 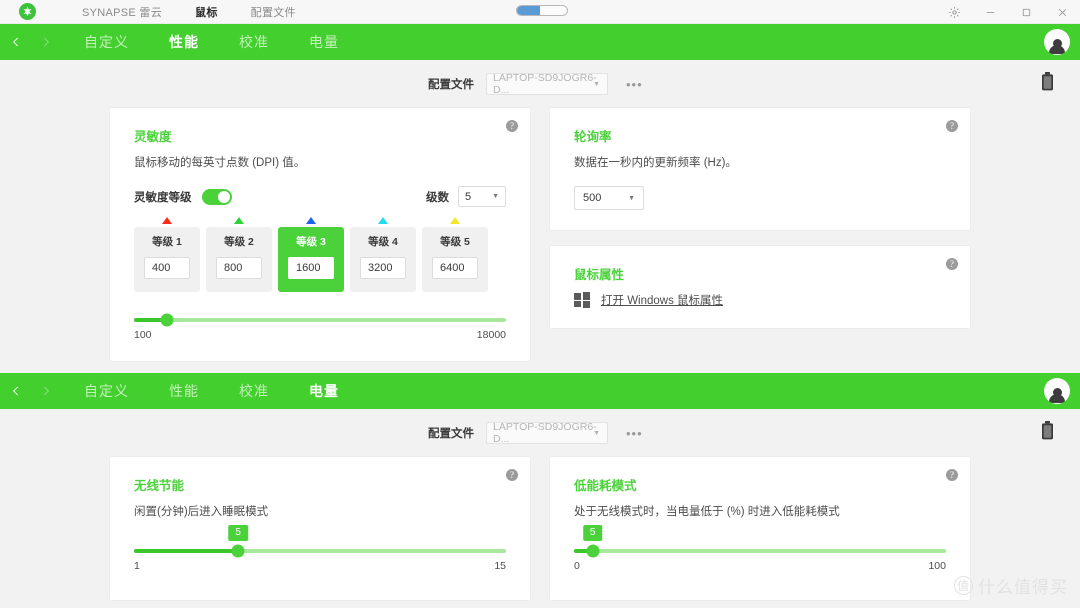 I want to click on wireless-power-saving-card: ? 无线节能 闲置(分钟)后进入睡眠模式 5 1 15, so click(x=320, y=528).